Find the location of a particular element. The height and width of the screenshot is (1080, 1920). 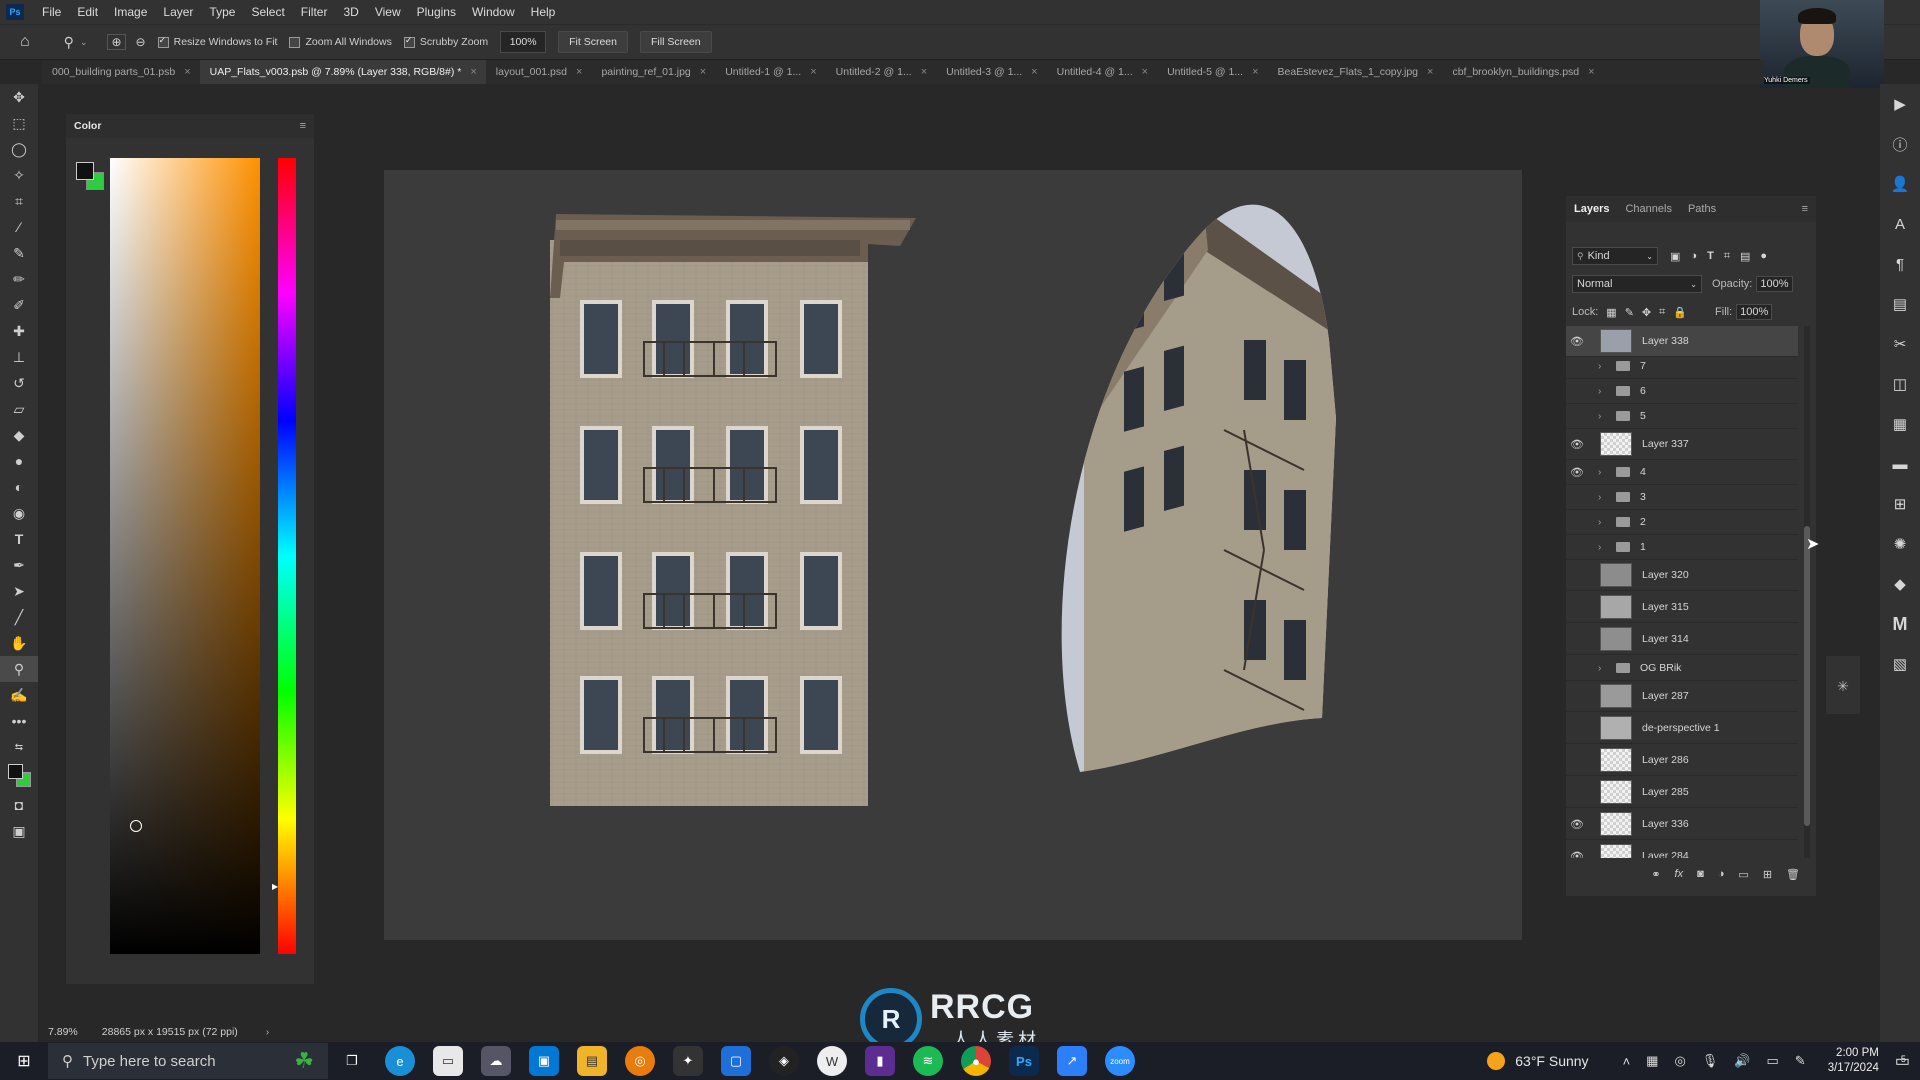

lock-transparency-icon: ▦ is located at coordinates (1611, 312).